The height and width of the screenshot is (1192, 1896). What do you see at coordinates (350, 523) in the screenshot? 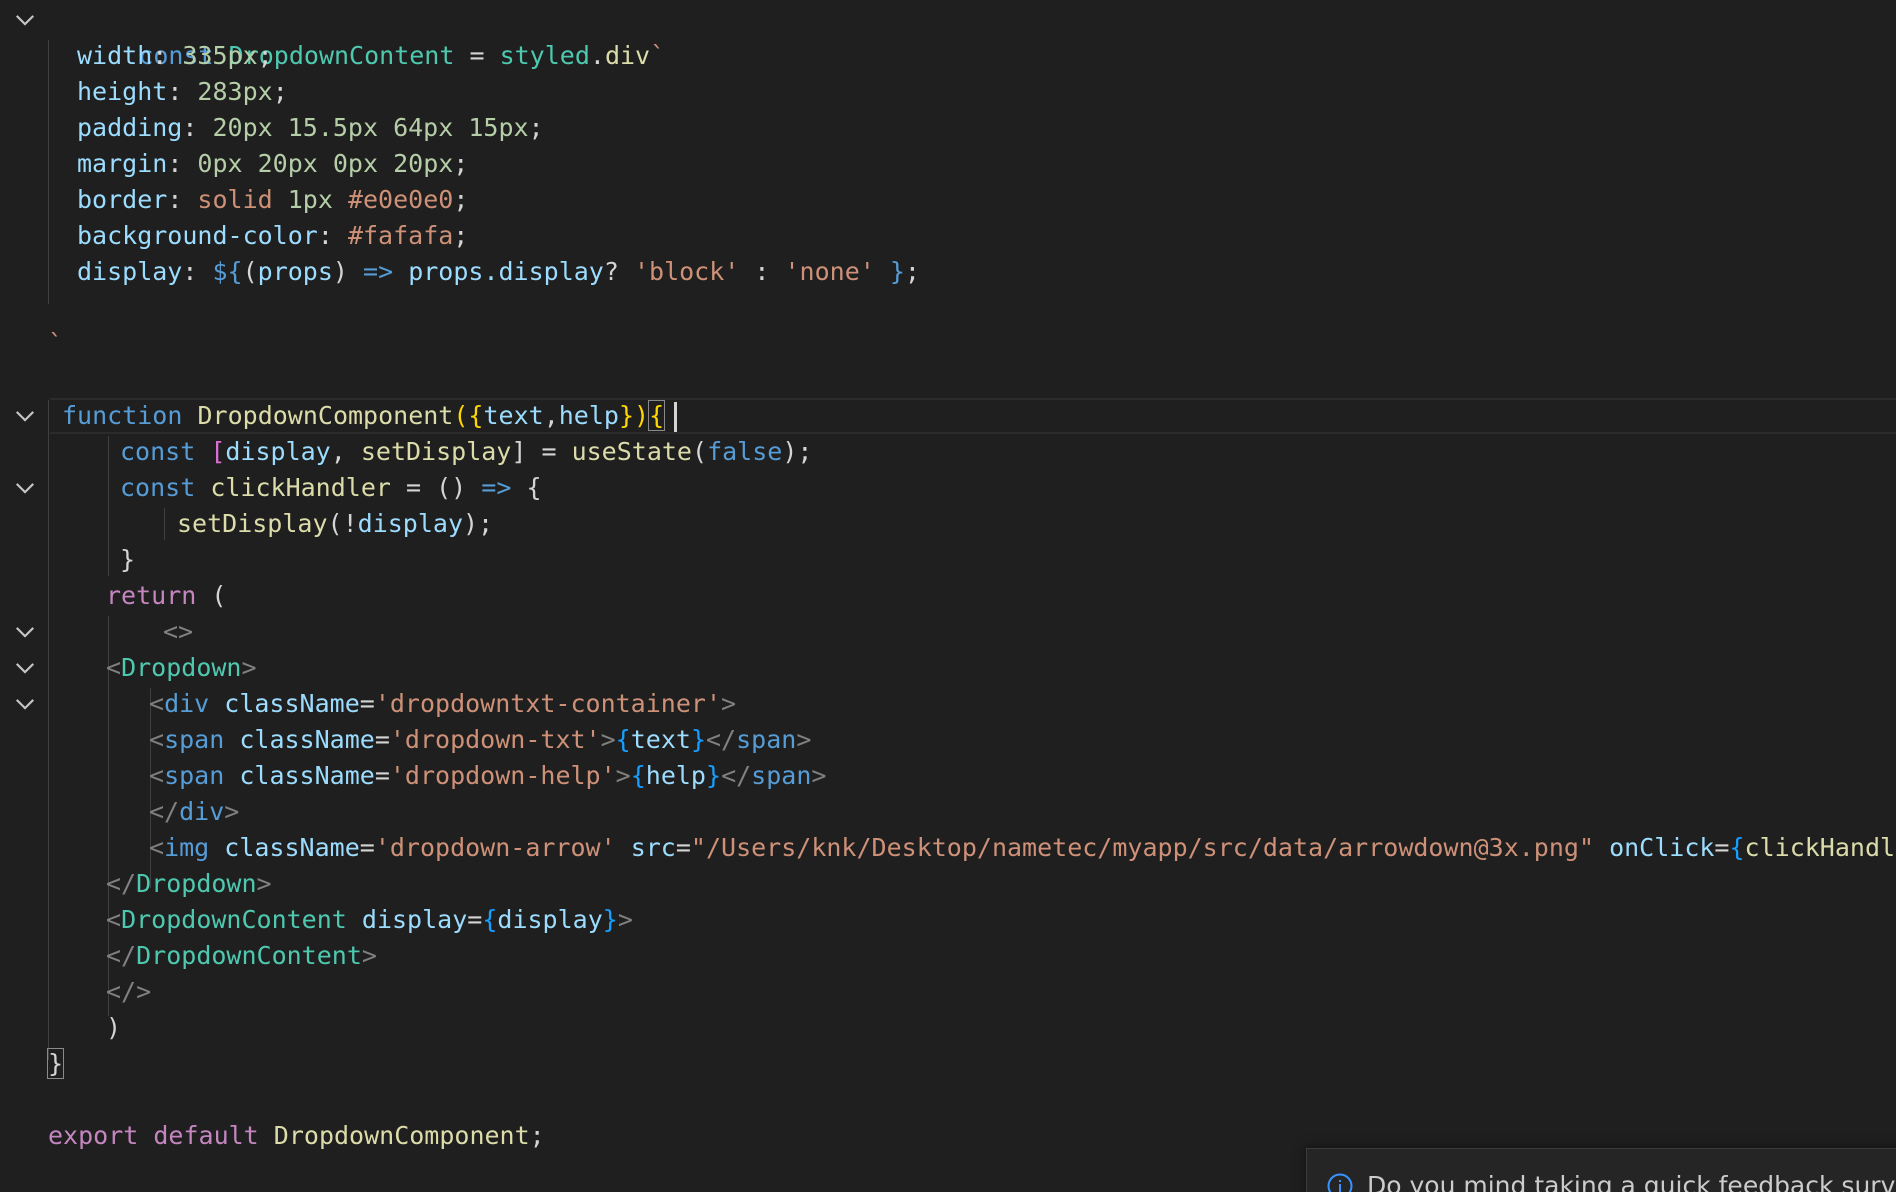
I see `operator: !` at bounding box center [350, 523].